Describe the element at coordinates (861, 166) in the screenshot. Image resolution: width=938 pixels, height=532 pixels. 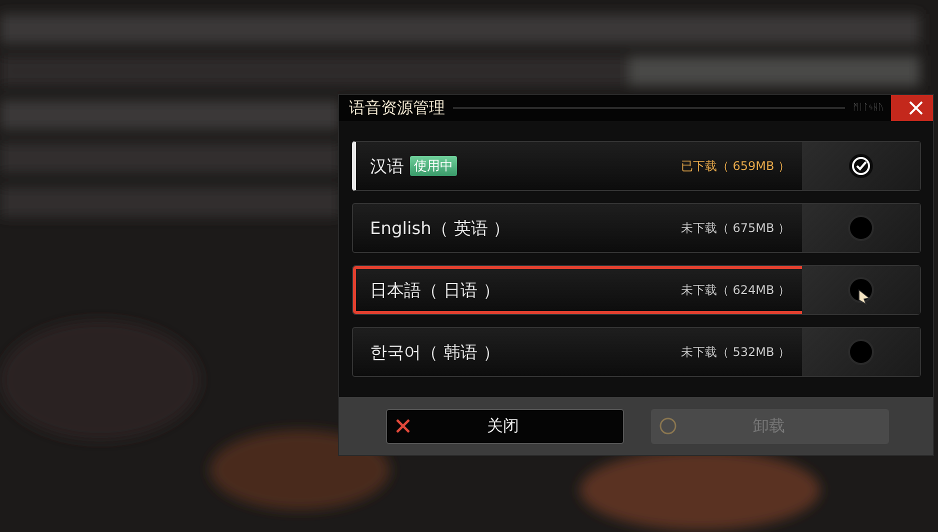
I see `check-circle-icon` at that location.